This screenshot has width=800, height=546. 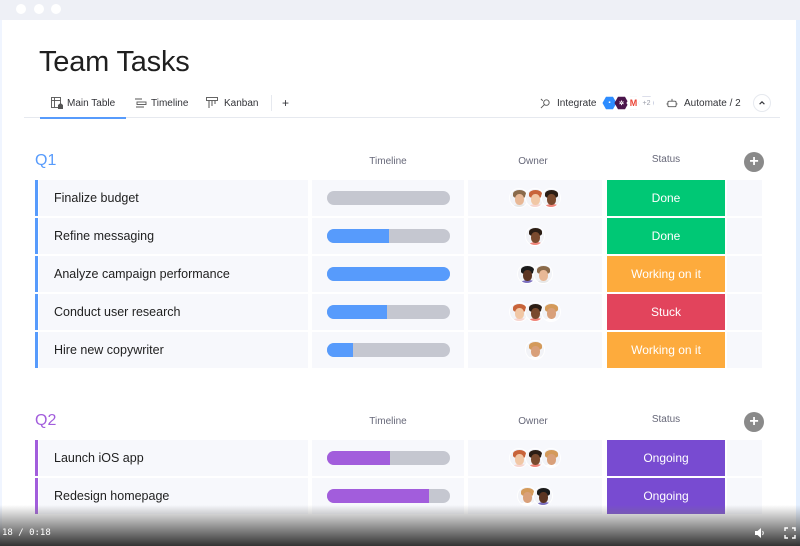 I want to click on task-name-cell: Analyze campaign performance, so click(x=173, y=274).